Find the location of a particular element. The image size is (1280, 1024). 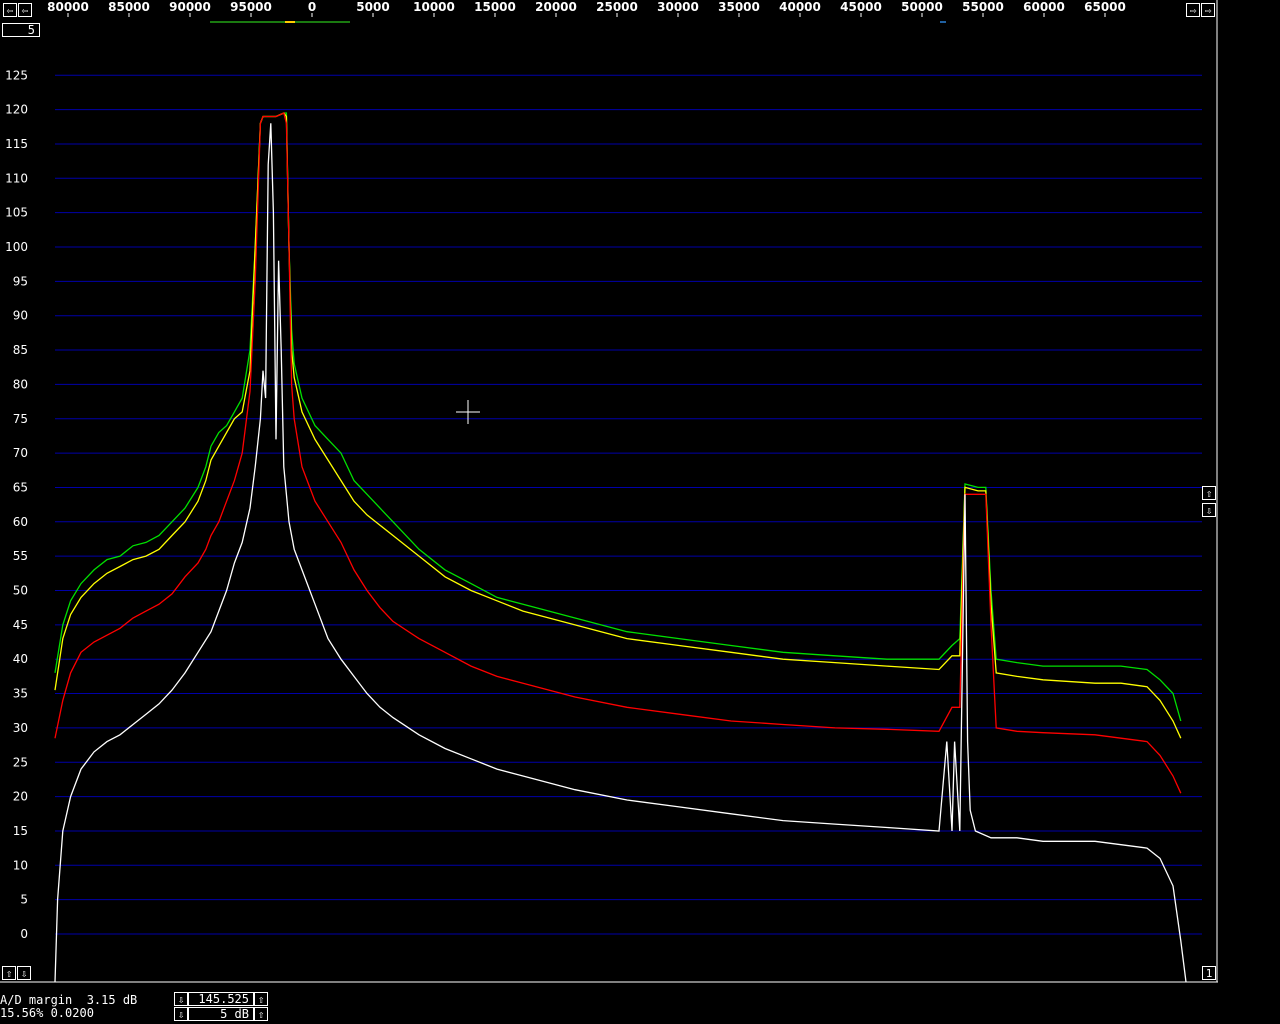

y-tick-label: 45 is located at coordinates (20, 625).